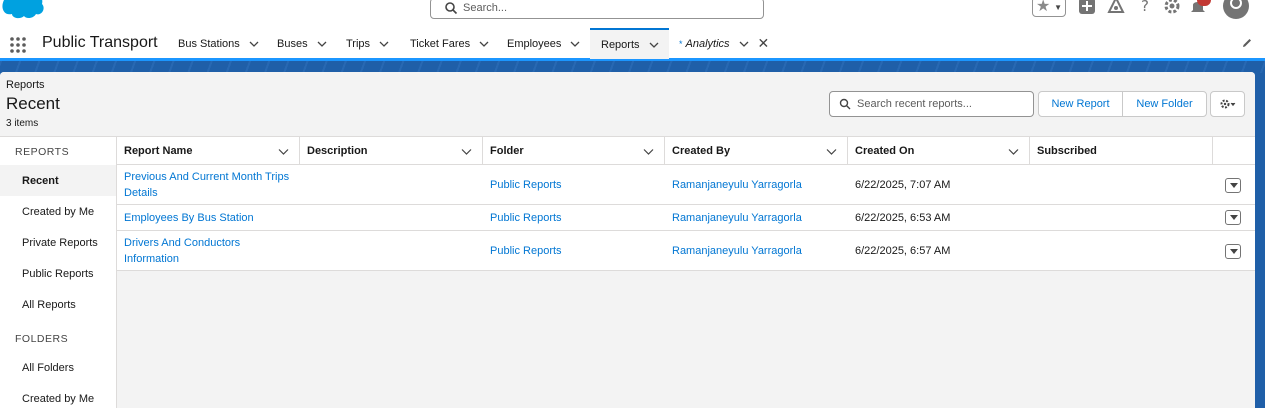 This screenshot has height=408, width=1265. Describe the element at coordinates (1058, 7) in the screenshot. I see `chevron-down-icon: ▼` at that location.